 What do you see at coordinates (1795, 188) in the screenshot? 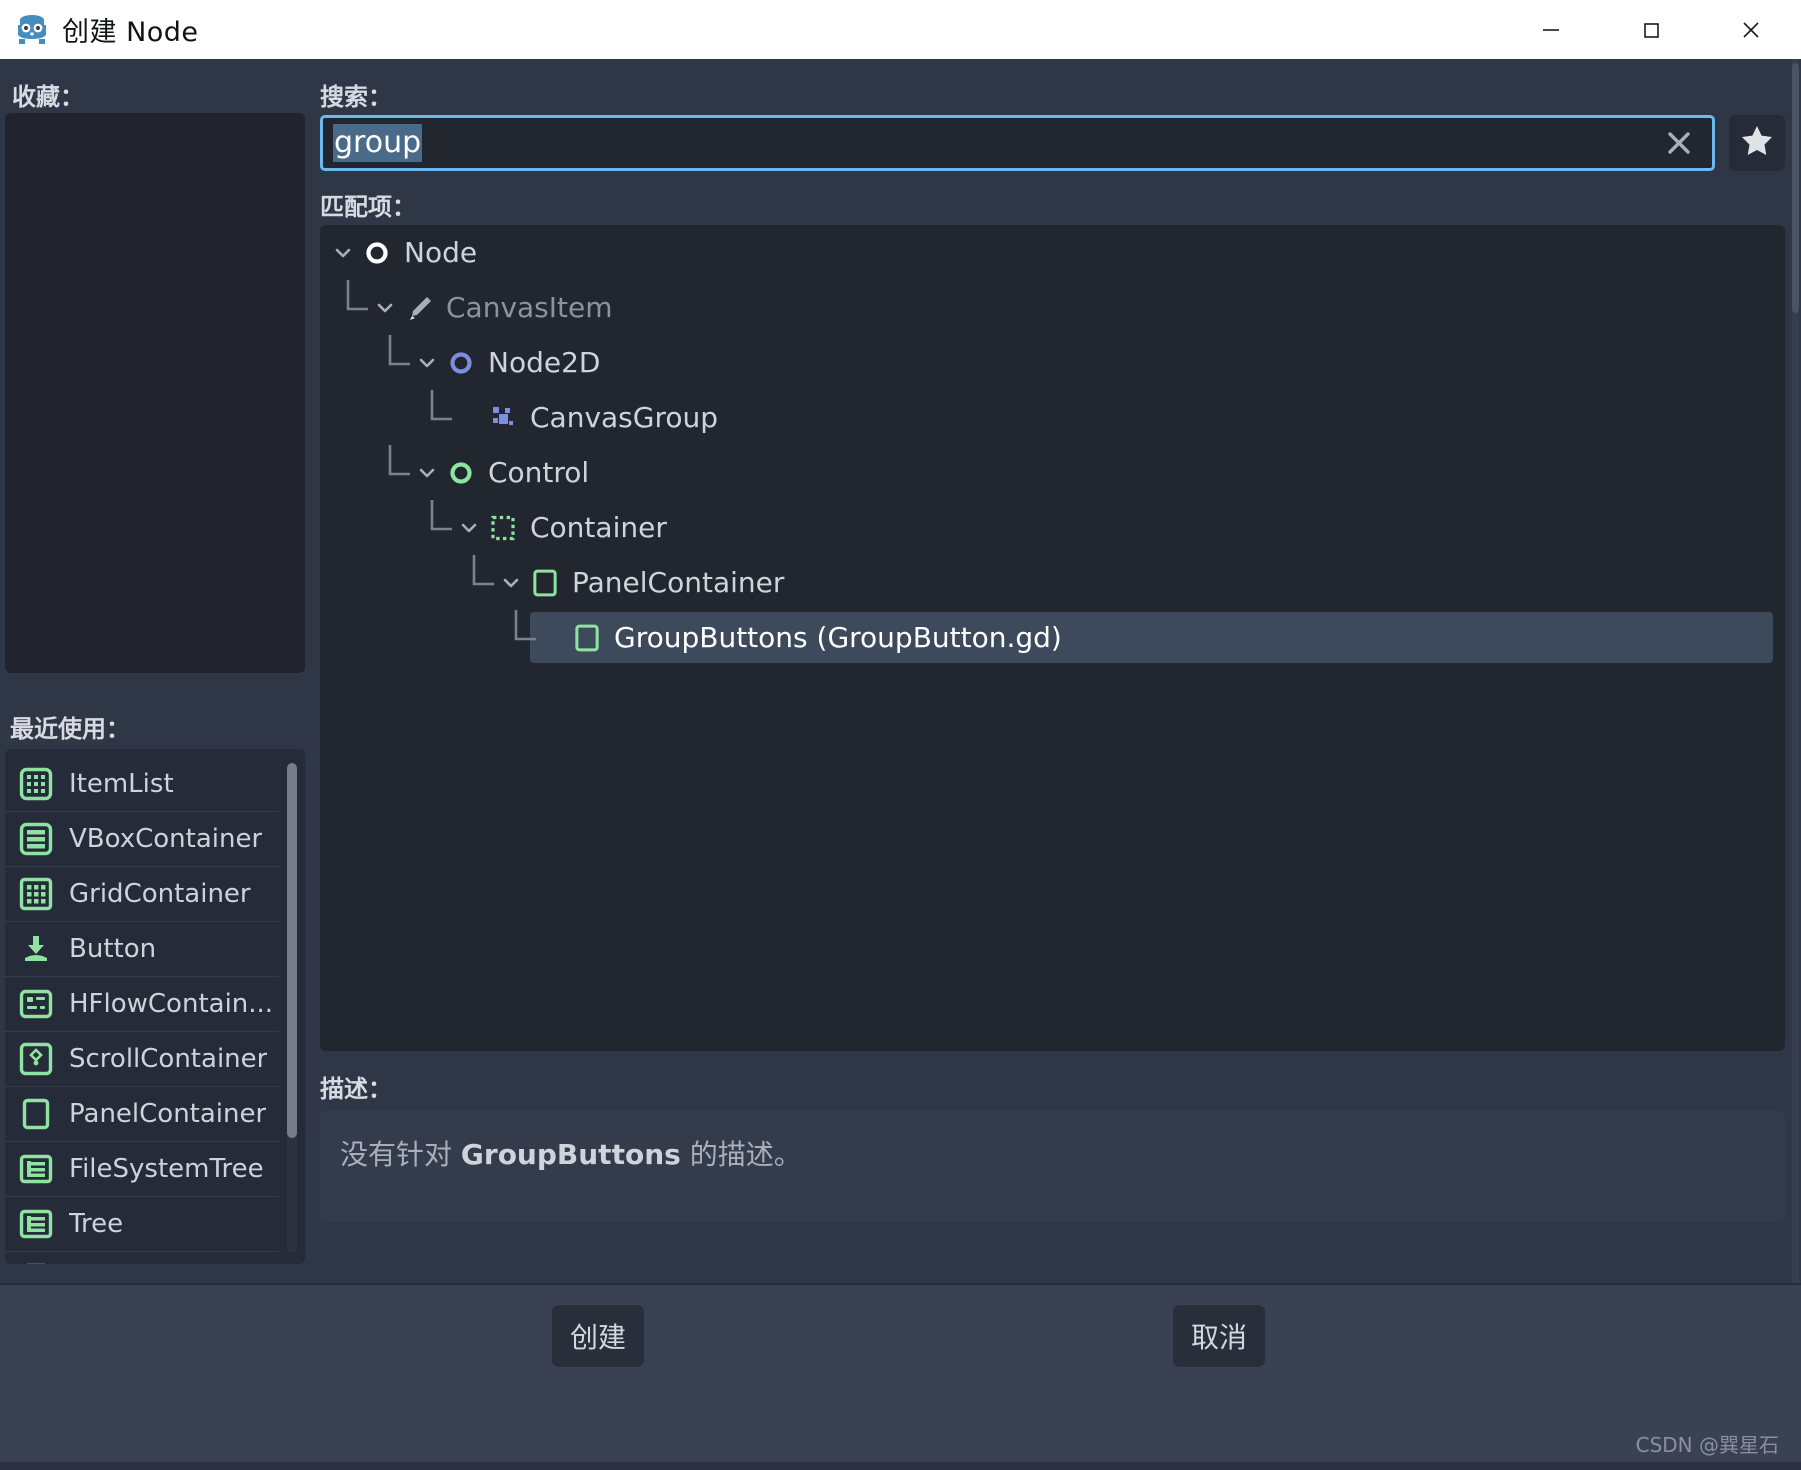
I see `dialog-scrollbar-thumb` at bounding box center [1795, 188].